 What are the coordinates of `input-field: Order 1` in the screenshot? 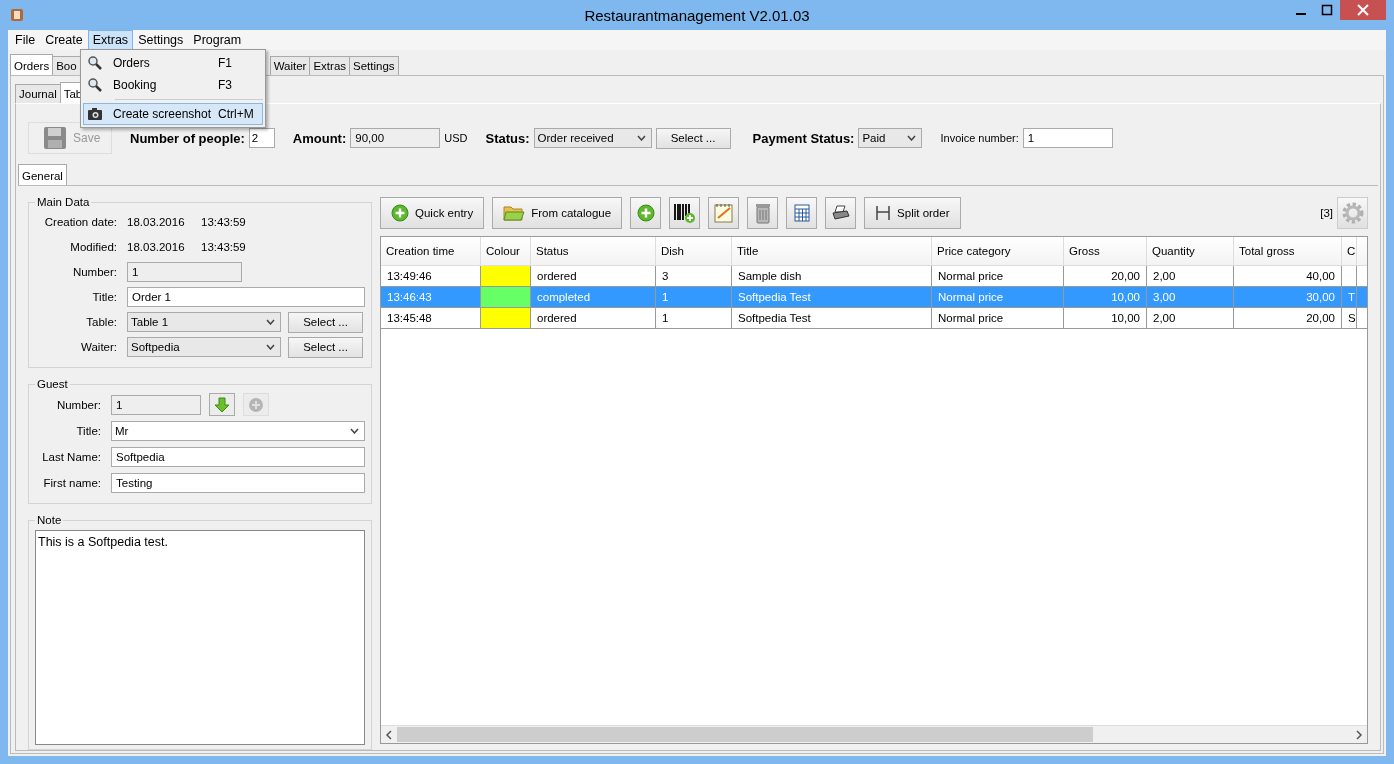 It's located at (246, 297).